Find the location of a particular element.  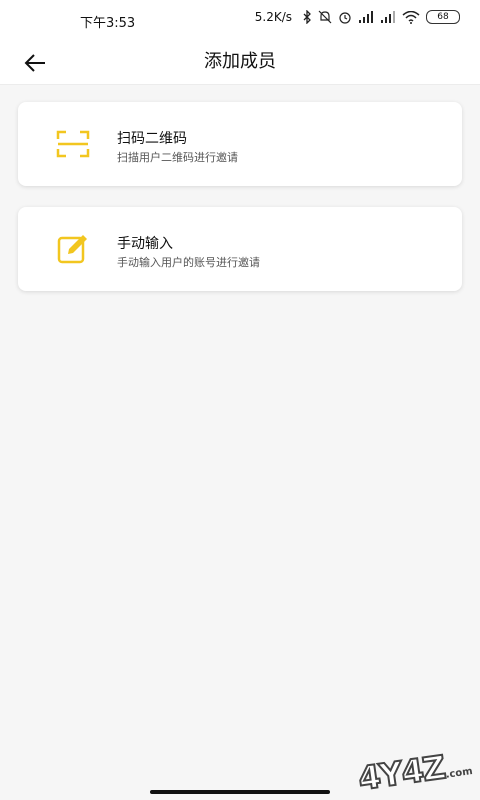

home-indicator is located at coordinates (240, 792).